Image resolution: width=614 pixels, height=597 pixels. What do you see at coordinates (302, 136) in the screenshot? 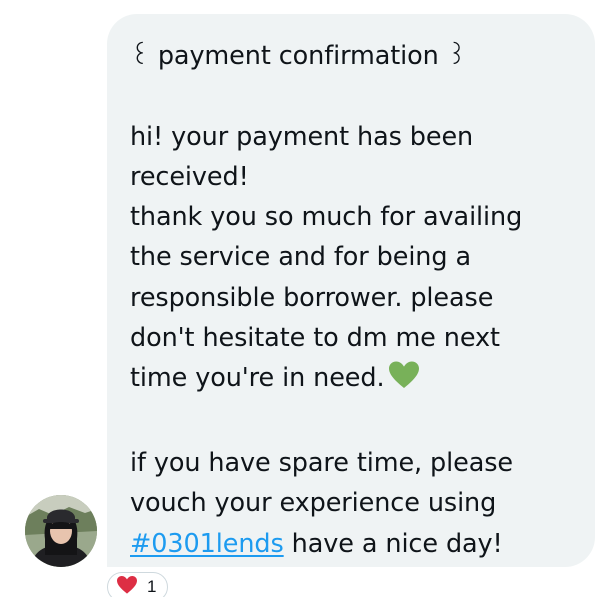
I see `message-line: hi! your payment has been` at bounding box center [302, 136].